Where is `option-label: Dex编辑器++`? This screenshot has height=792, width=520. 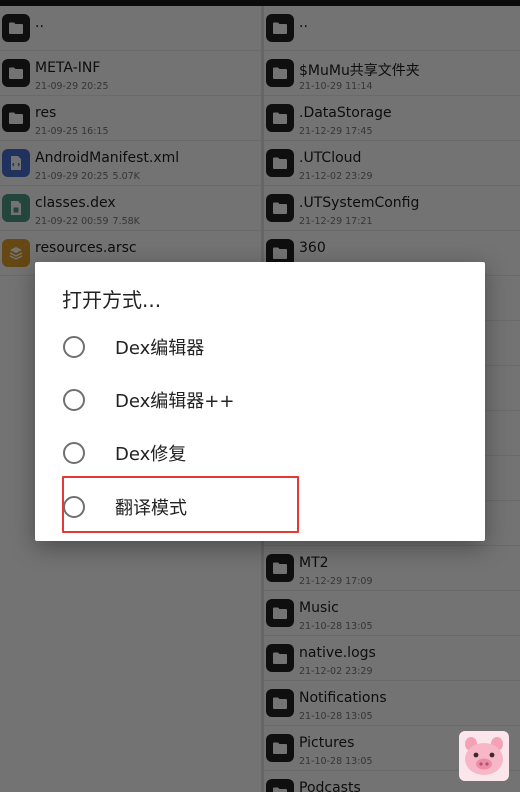 option-label: Dex编辑器++ is located at coordinates (175, 401).